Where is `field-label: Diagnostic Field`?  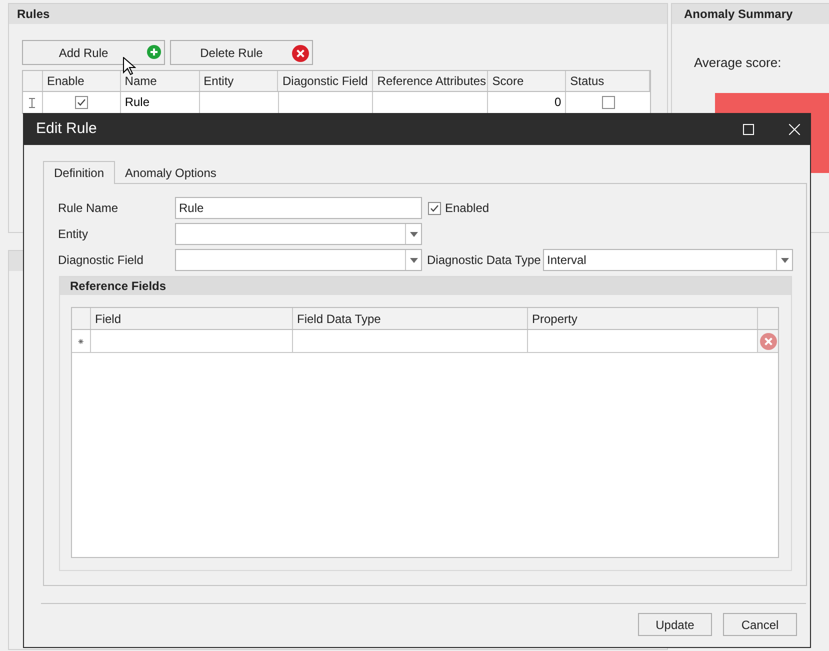
field-label: Diagnostic Field is located at coordinates (101, 260).